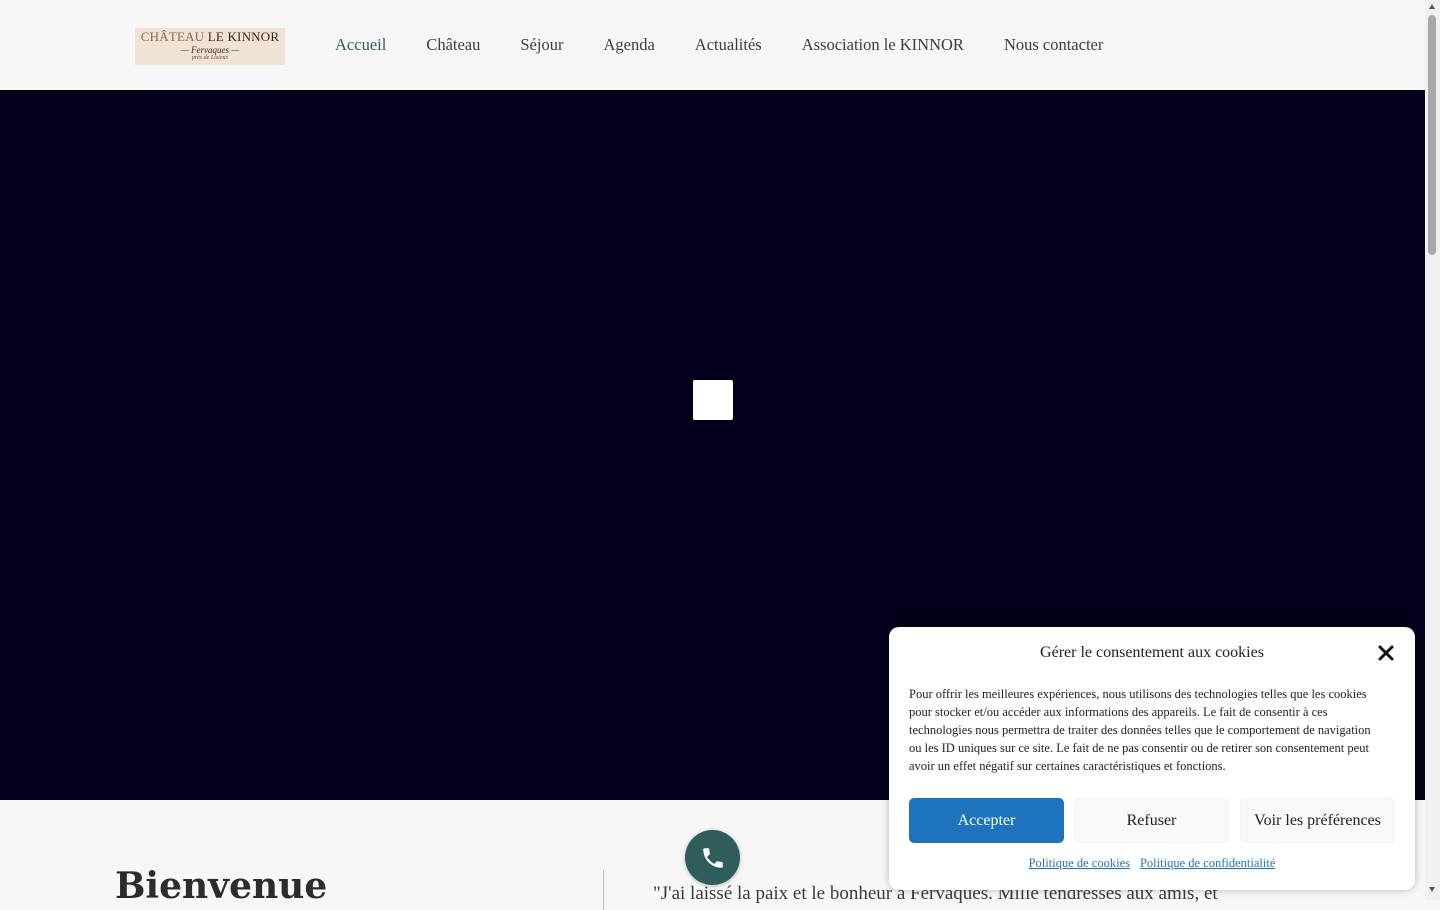 This screenshot has height=910, width=1440. I want to click on cookie-policy-link: Politique de cookies, so click(1079, 863).